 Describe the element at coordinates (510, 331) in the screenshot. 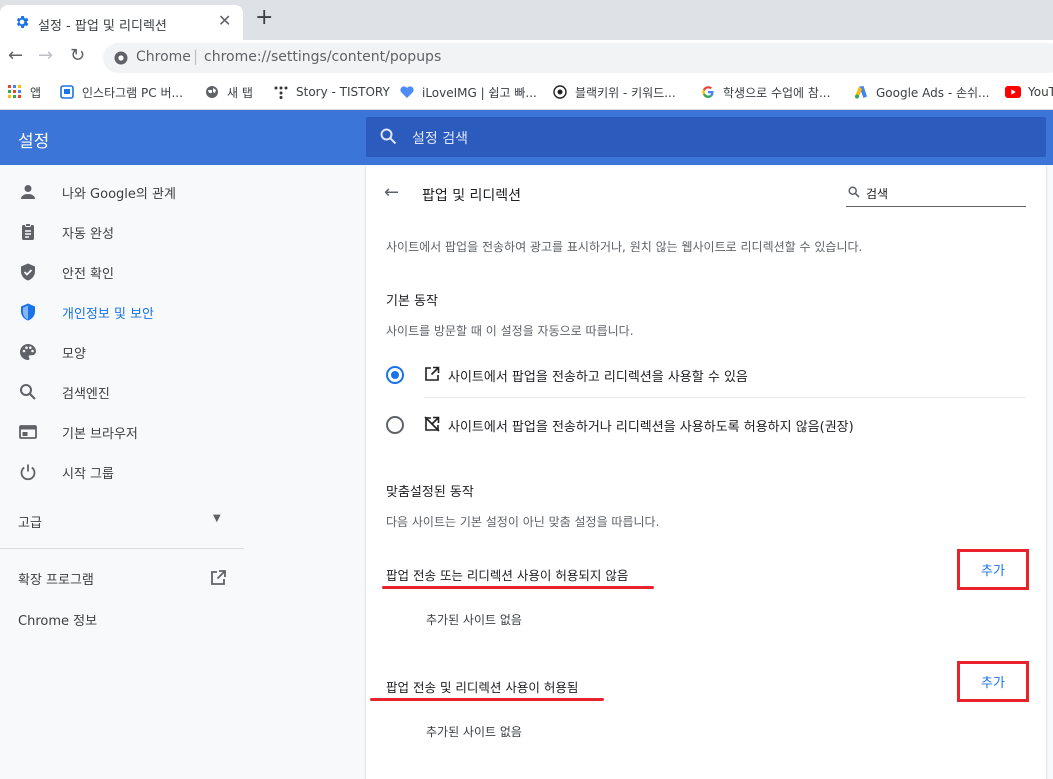

I see `default-behavior-subtitle: 사이트를 방문할 때 이 설정을 자동으로 따릅니다.` at that location.